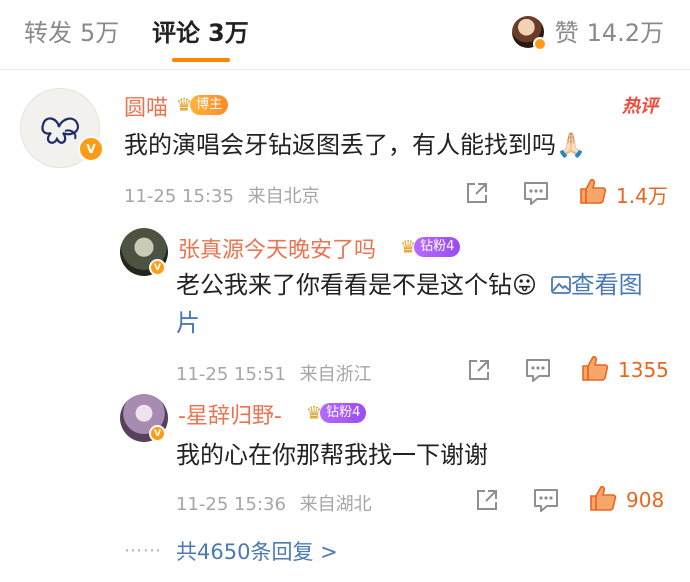 This screenshot has width=690, height=582. I want to click on location: 来自北京, so click(283, 196).